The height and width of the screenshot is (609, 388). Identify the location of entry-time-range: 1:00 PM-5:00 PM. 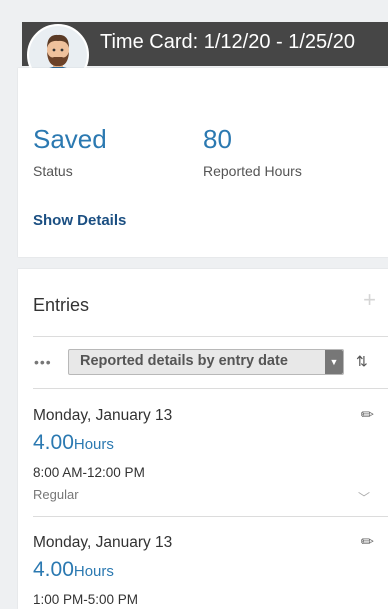
(86, 599).